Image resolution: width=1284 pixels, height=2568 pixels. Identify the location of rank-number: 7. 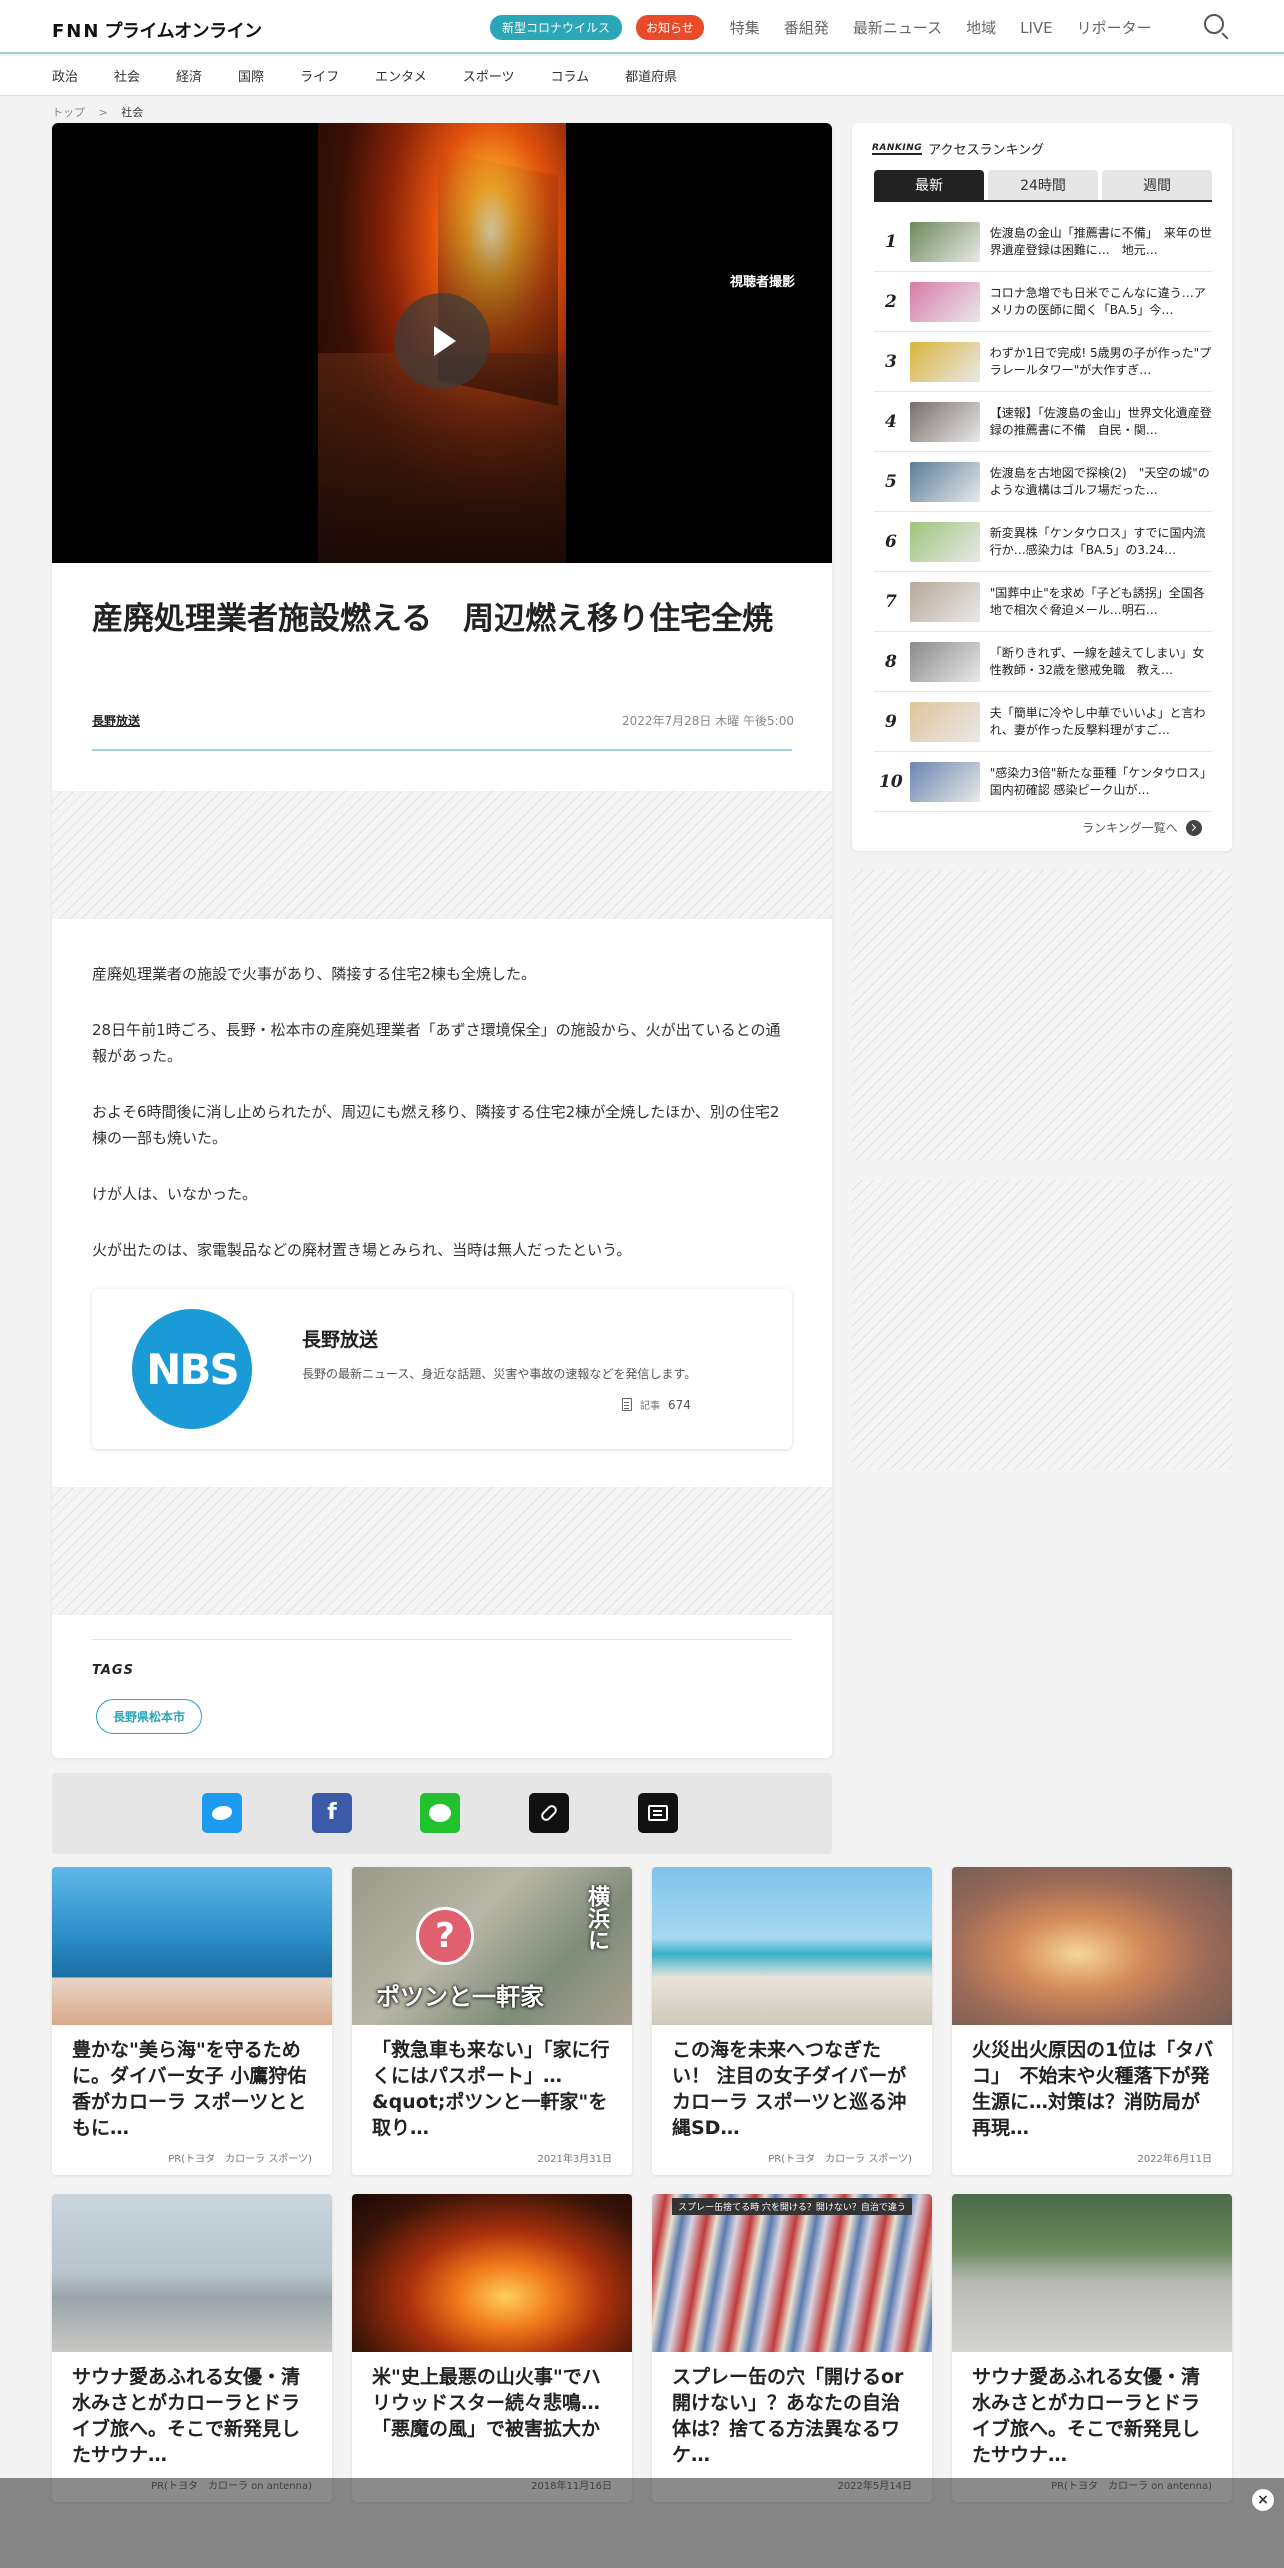
(890, 601).